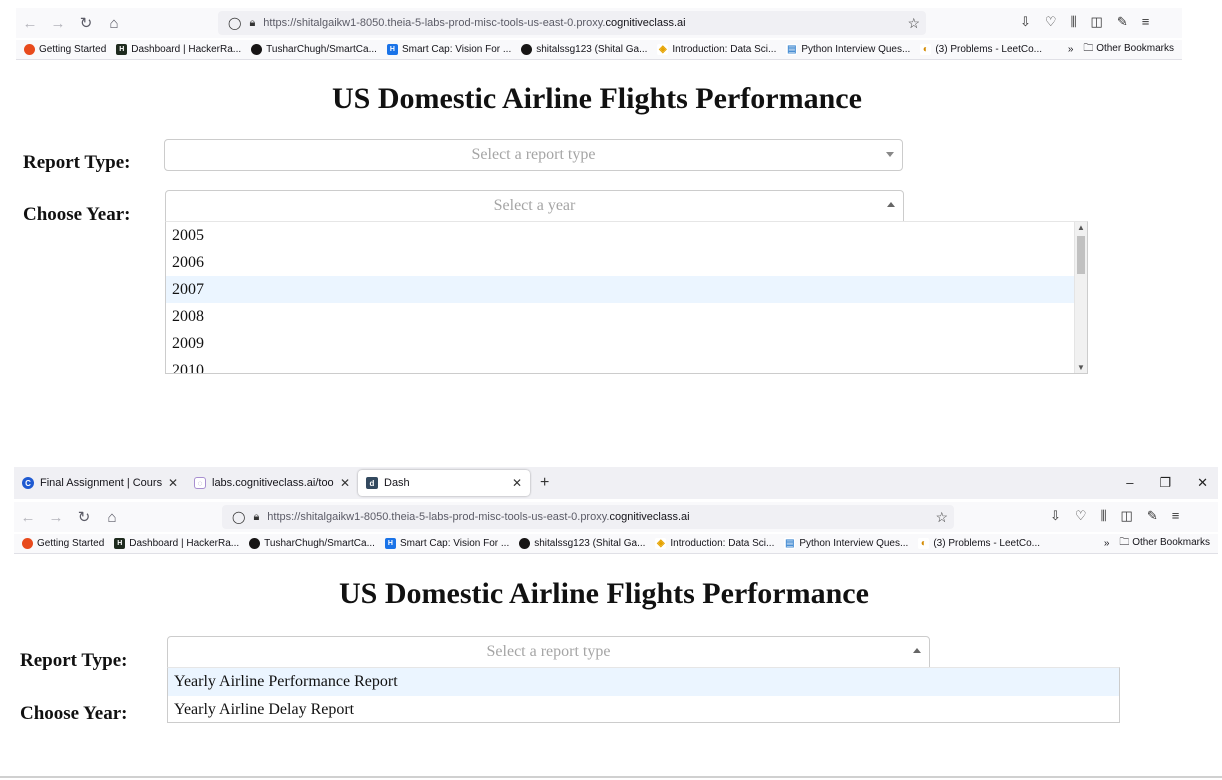 The width and height of the screenshot is (1222, 780). I want to click on year-option: 2009, so click(626, 343).